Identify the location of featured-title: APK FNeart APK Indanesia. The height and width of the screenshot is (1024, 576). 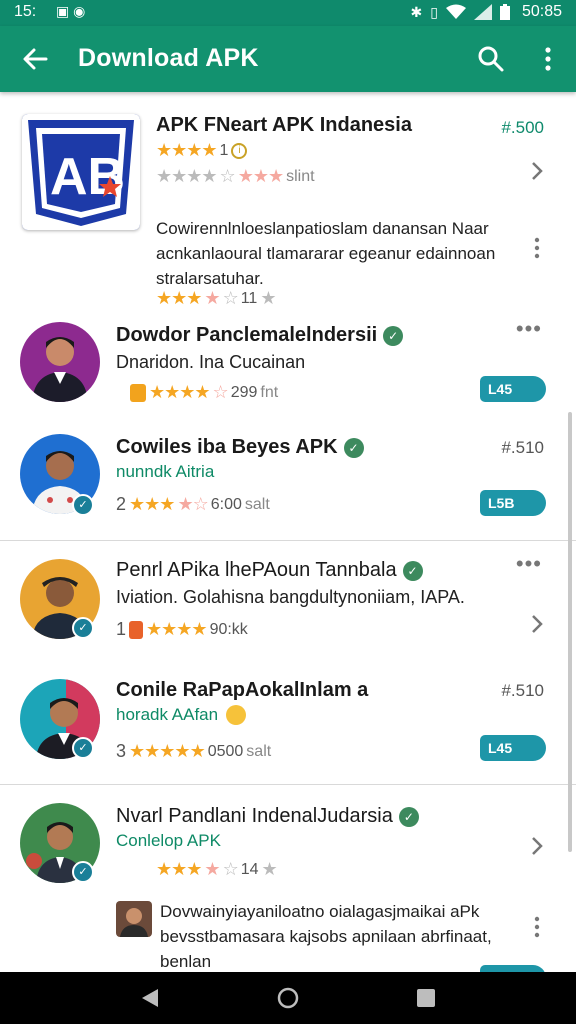
(284, 125).